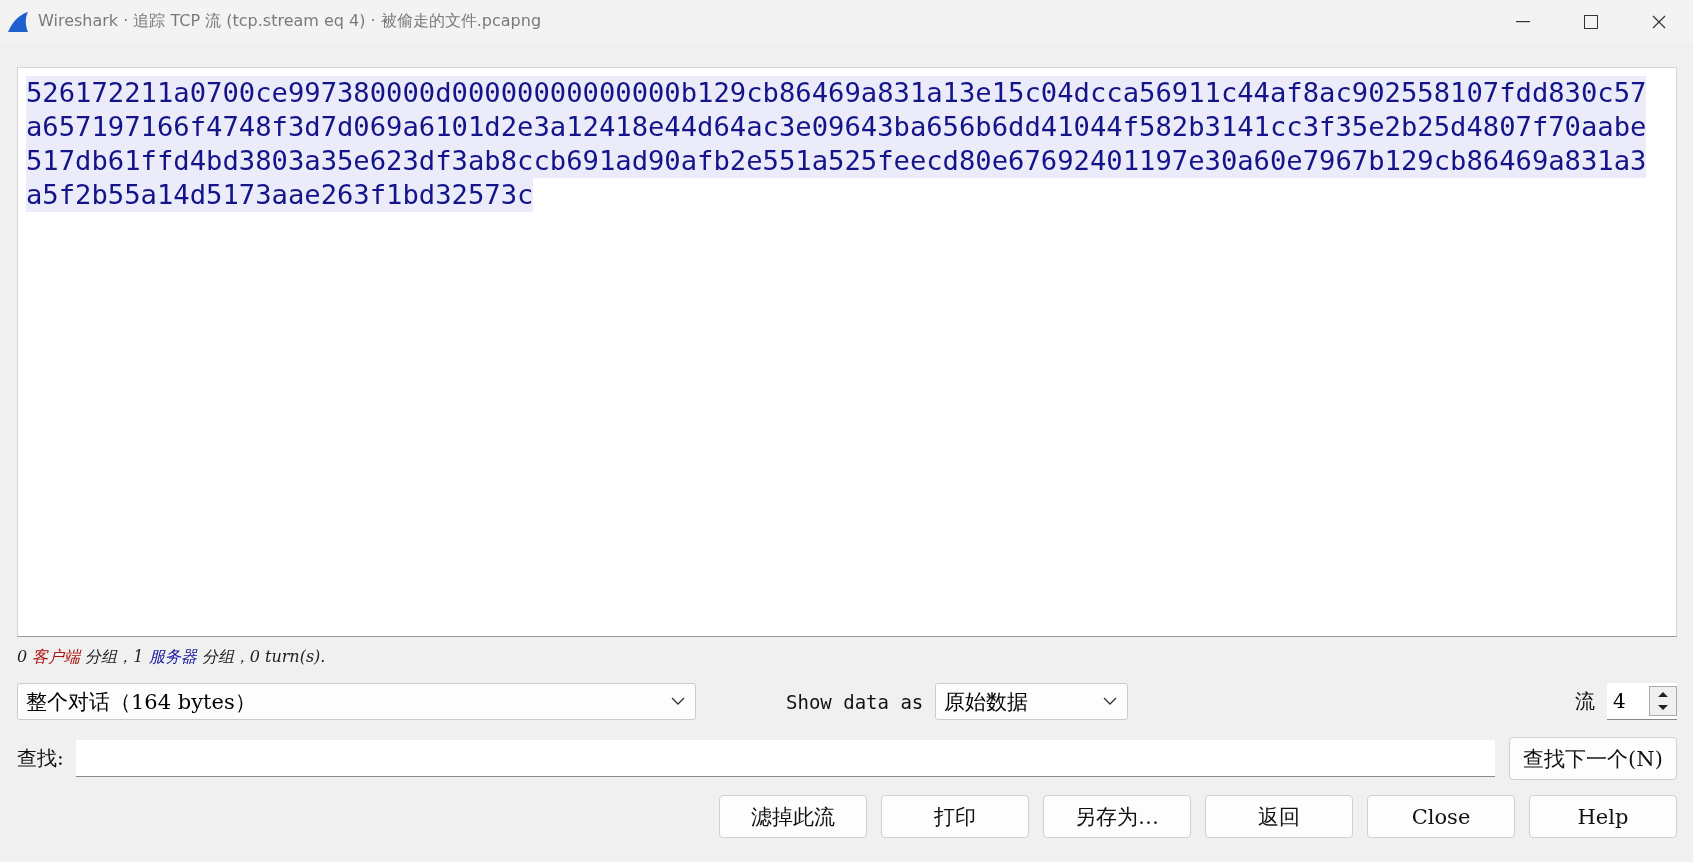 This screenshot has width=1693, height=862. Describe the element at coordinates (793, 816) in the screenshot. I see `dialog-button: 滤掉此流` at that location.